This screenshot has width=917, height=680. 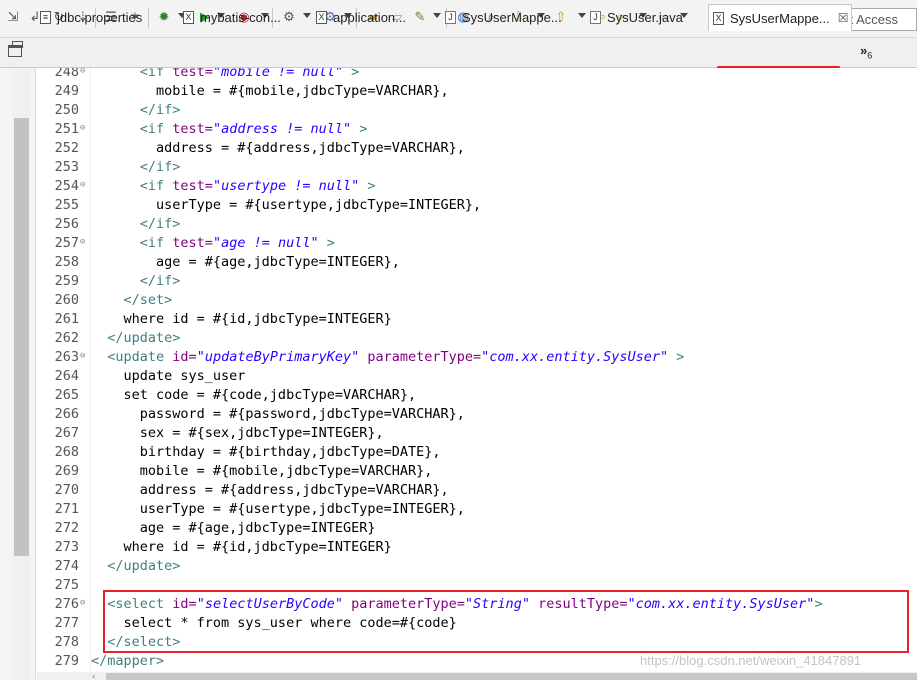 I want to click on line-number: 255, so click(x=66, y=205).